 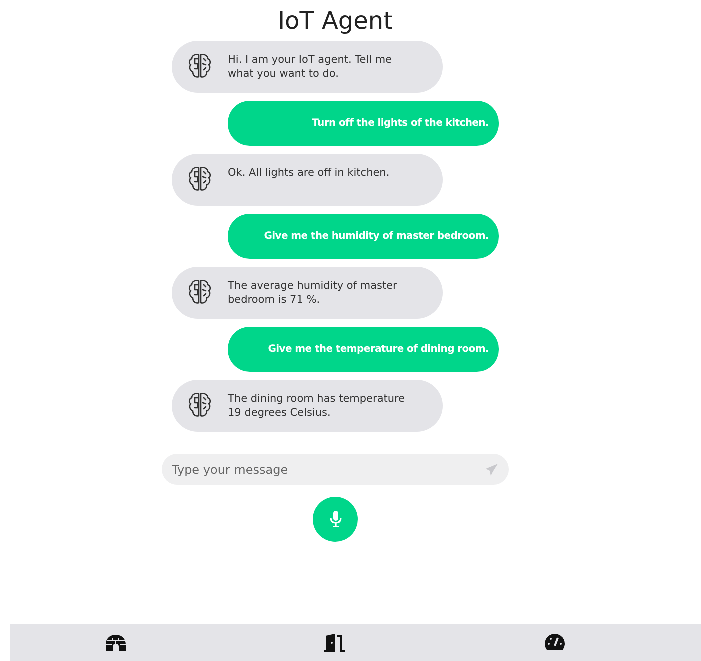 What do you see at coordinates (336, 519) in the screenshot?
I see `microphone-icon` at bounding box center [336, 519].